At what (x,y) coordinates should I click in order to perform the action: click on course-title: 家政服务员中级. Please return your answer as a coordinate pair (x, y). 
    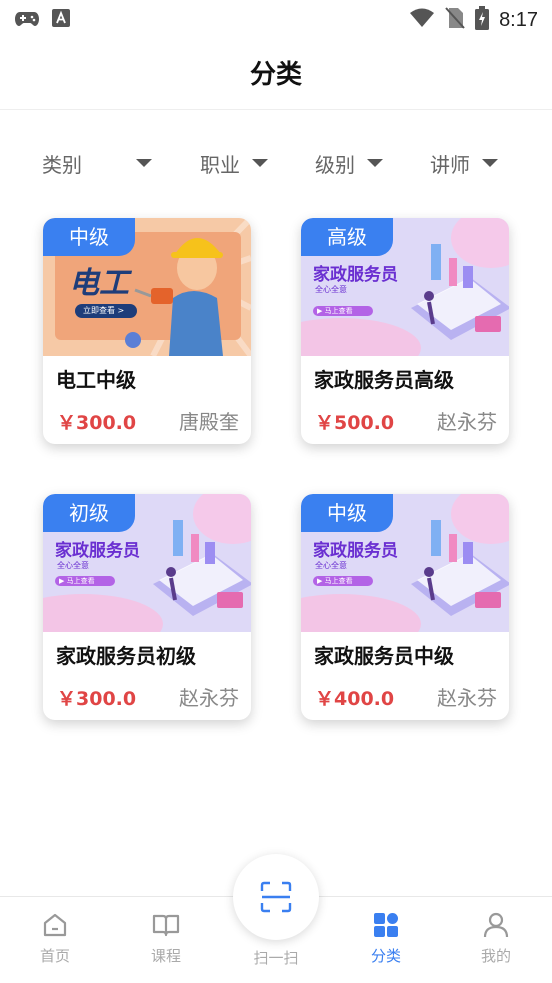
    Looking at the image, I should click on (384, 656).